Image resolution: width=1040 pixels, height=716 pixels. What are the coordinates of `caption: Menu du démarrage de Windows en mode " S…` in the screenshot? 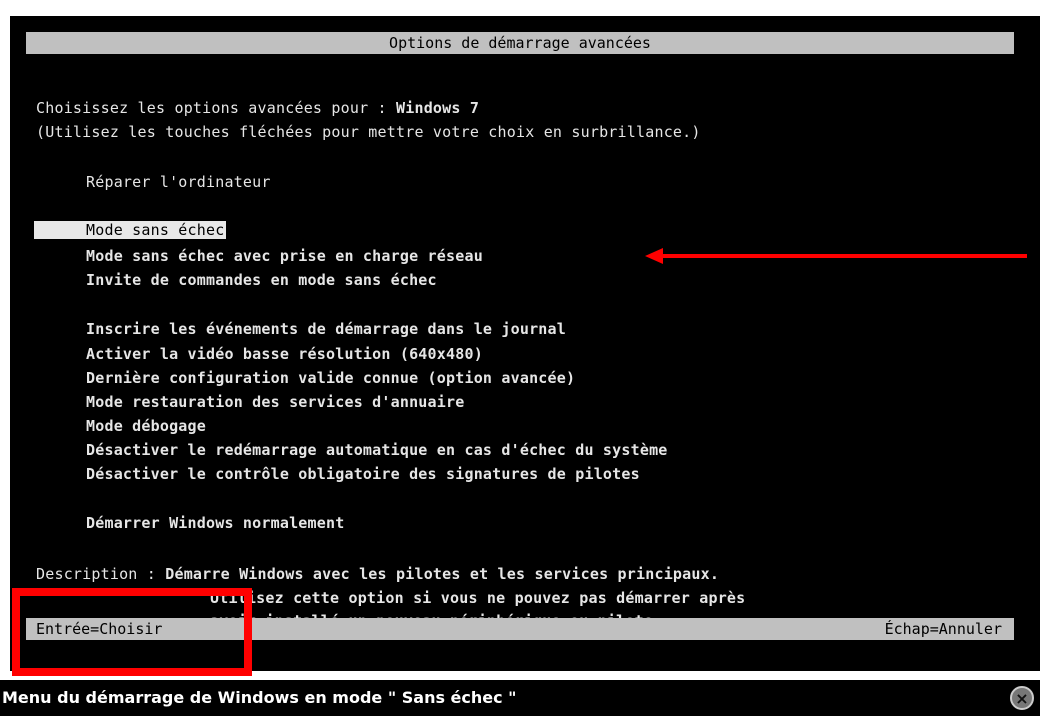 It's located at (520, 698).